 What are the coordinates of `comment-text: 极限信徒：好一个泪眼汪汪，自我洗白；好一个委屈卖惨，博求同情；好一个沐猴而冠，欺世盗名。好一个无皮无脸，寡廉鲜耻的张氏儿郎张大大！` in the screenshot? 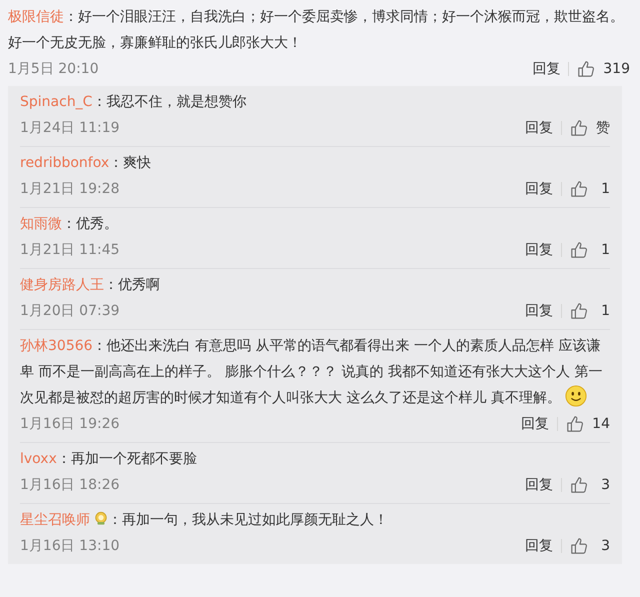 It's located at (316, 30).